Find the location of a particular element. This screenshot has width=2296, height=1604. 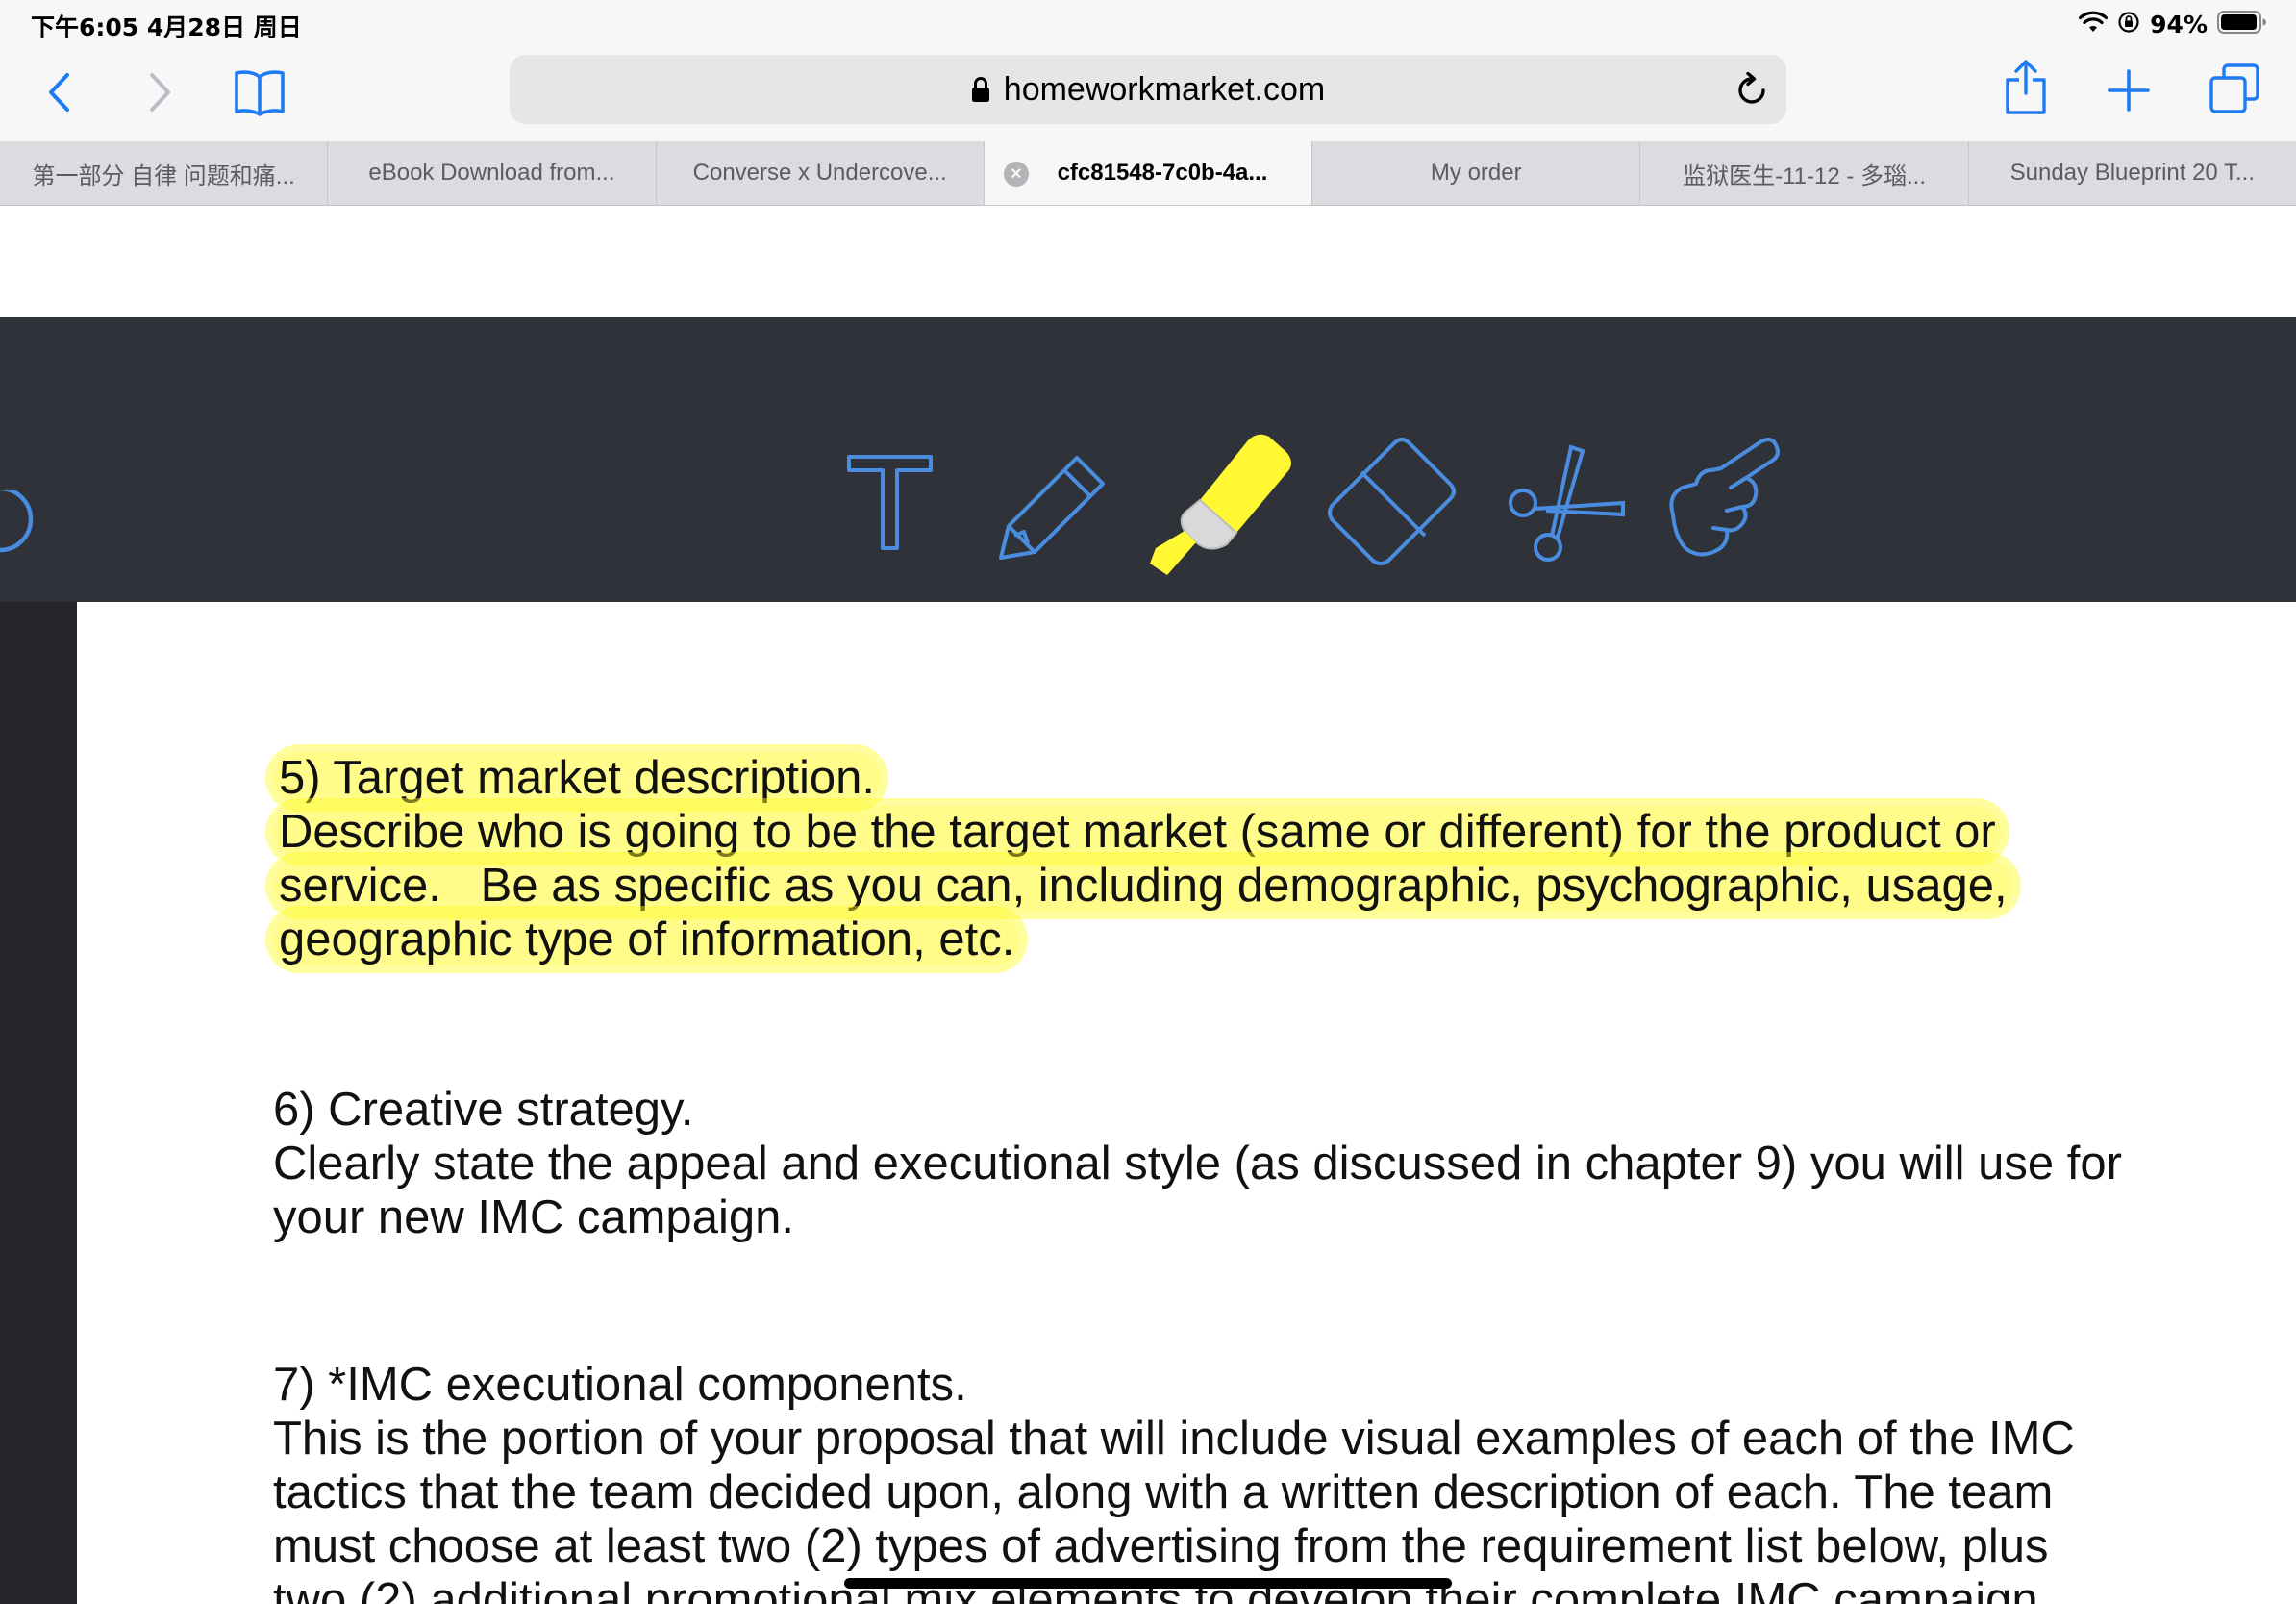

tab-label: My order is located at coordinates (1476, 173).